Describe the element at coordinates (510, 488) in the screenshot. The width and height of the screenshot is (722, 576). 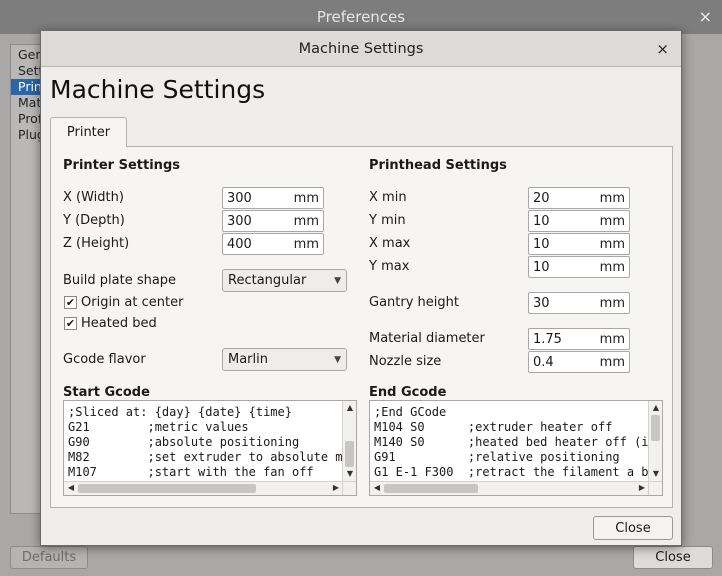
I see `end-gcode-horizontal-scrollbar: ◀ ▶` at that location.